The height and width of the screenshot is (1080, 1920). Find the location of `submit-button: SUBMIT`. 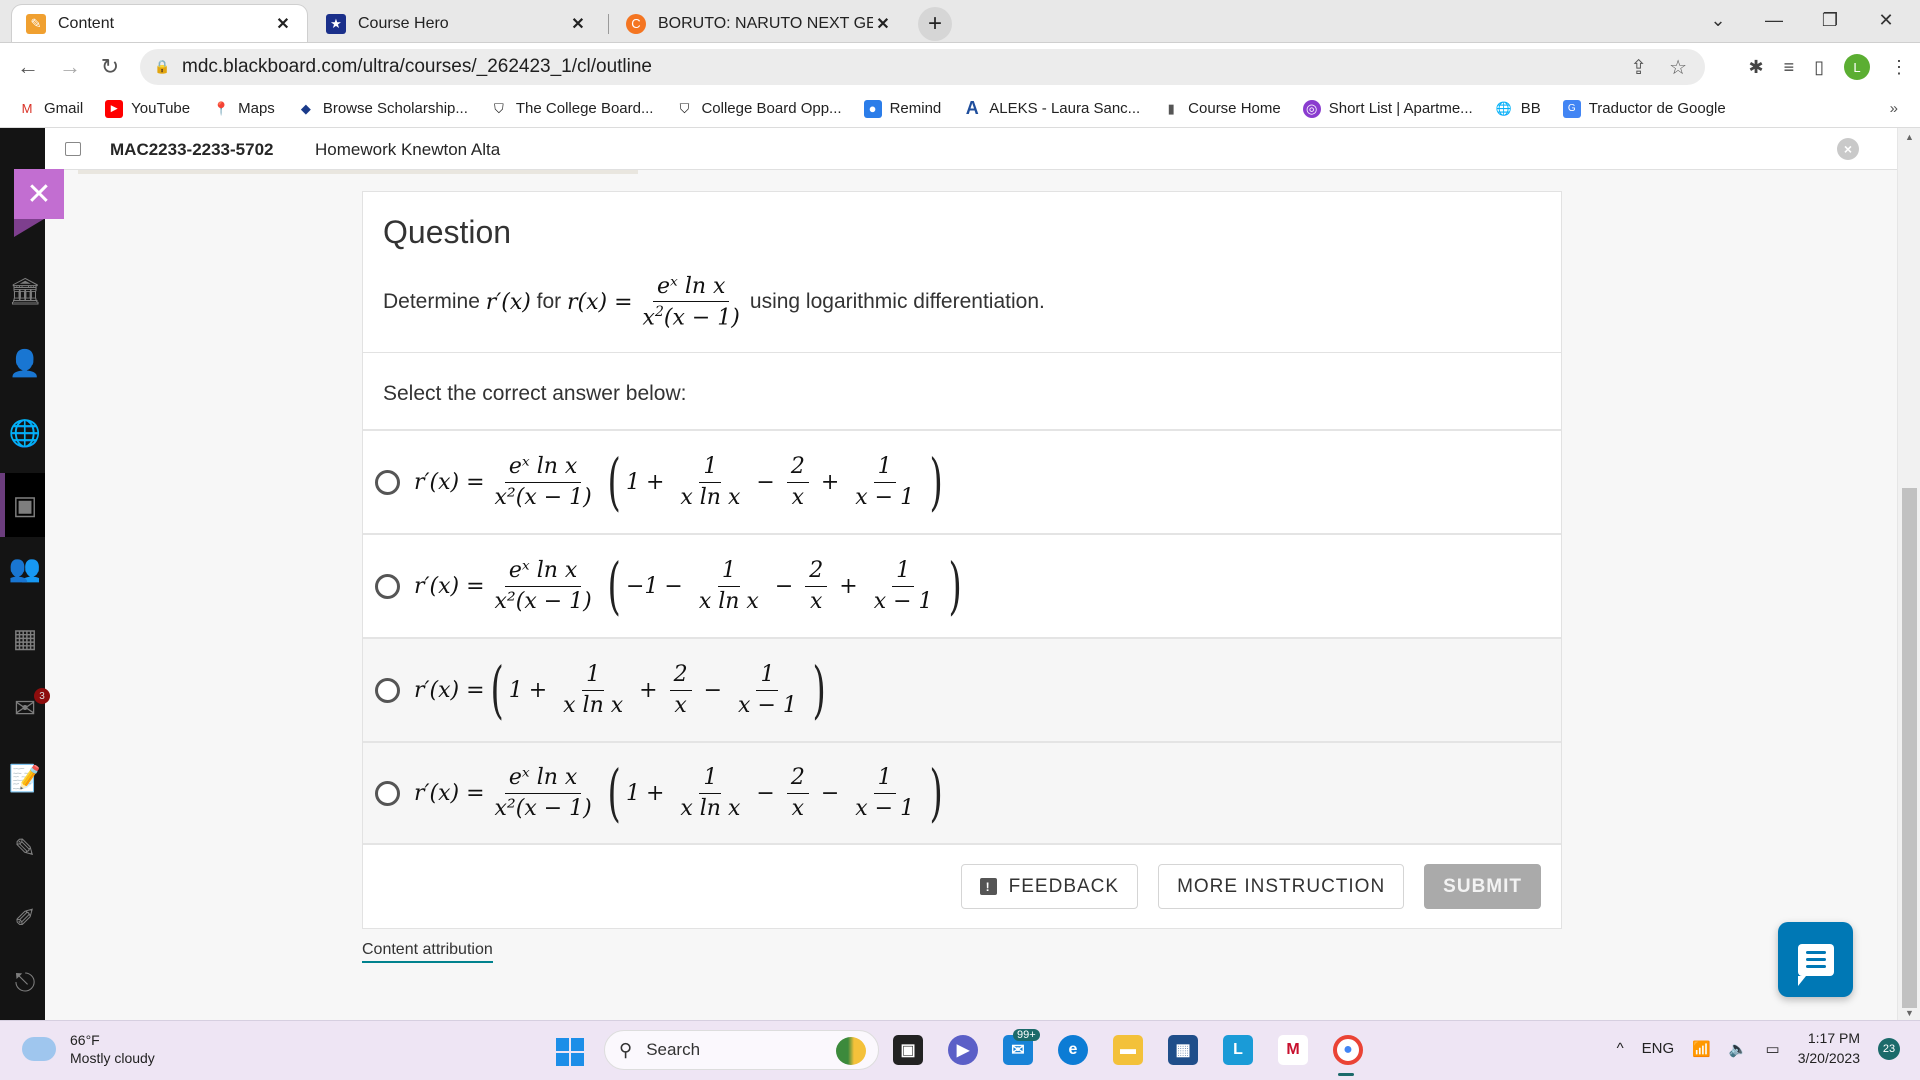

submit-button: SUBMIT is located at coordinates (1482, 886).